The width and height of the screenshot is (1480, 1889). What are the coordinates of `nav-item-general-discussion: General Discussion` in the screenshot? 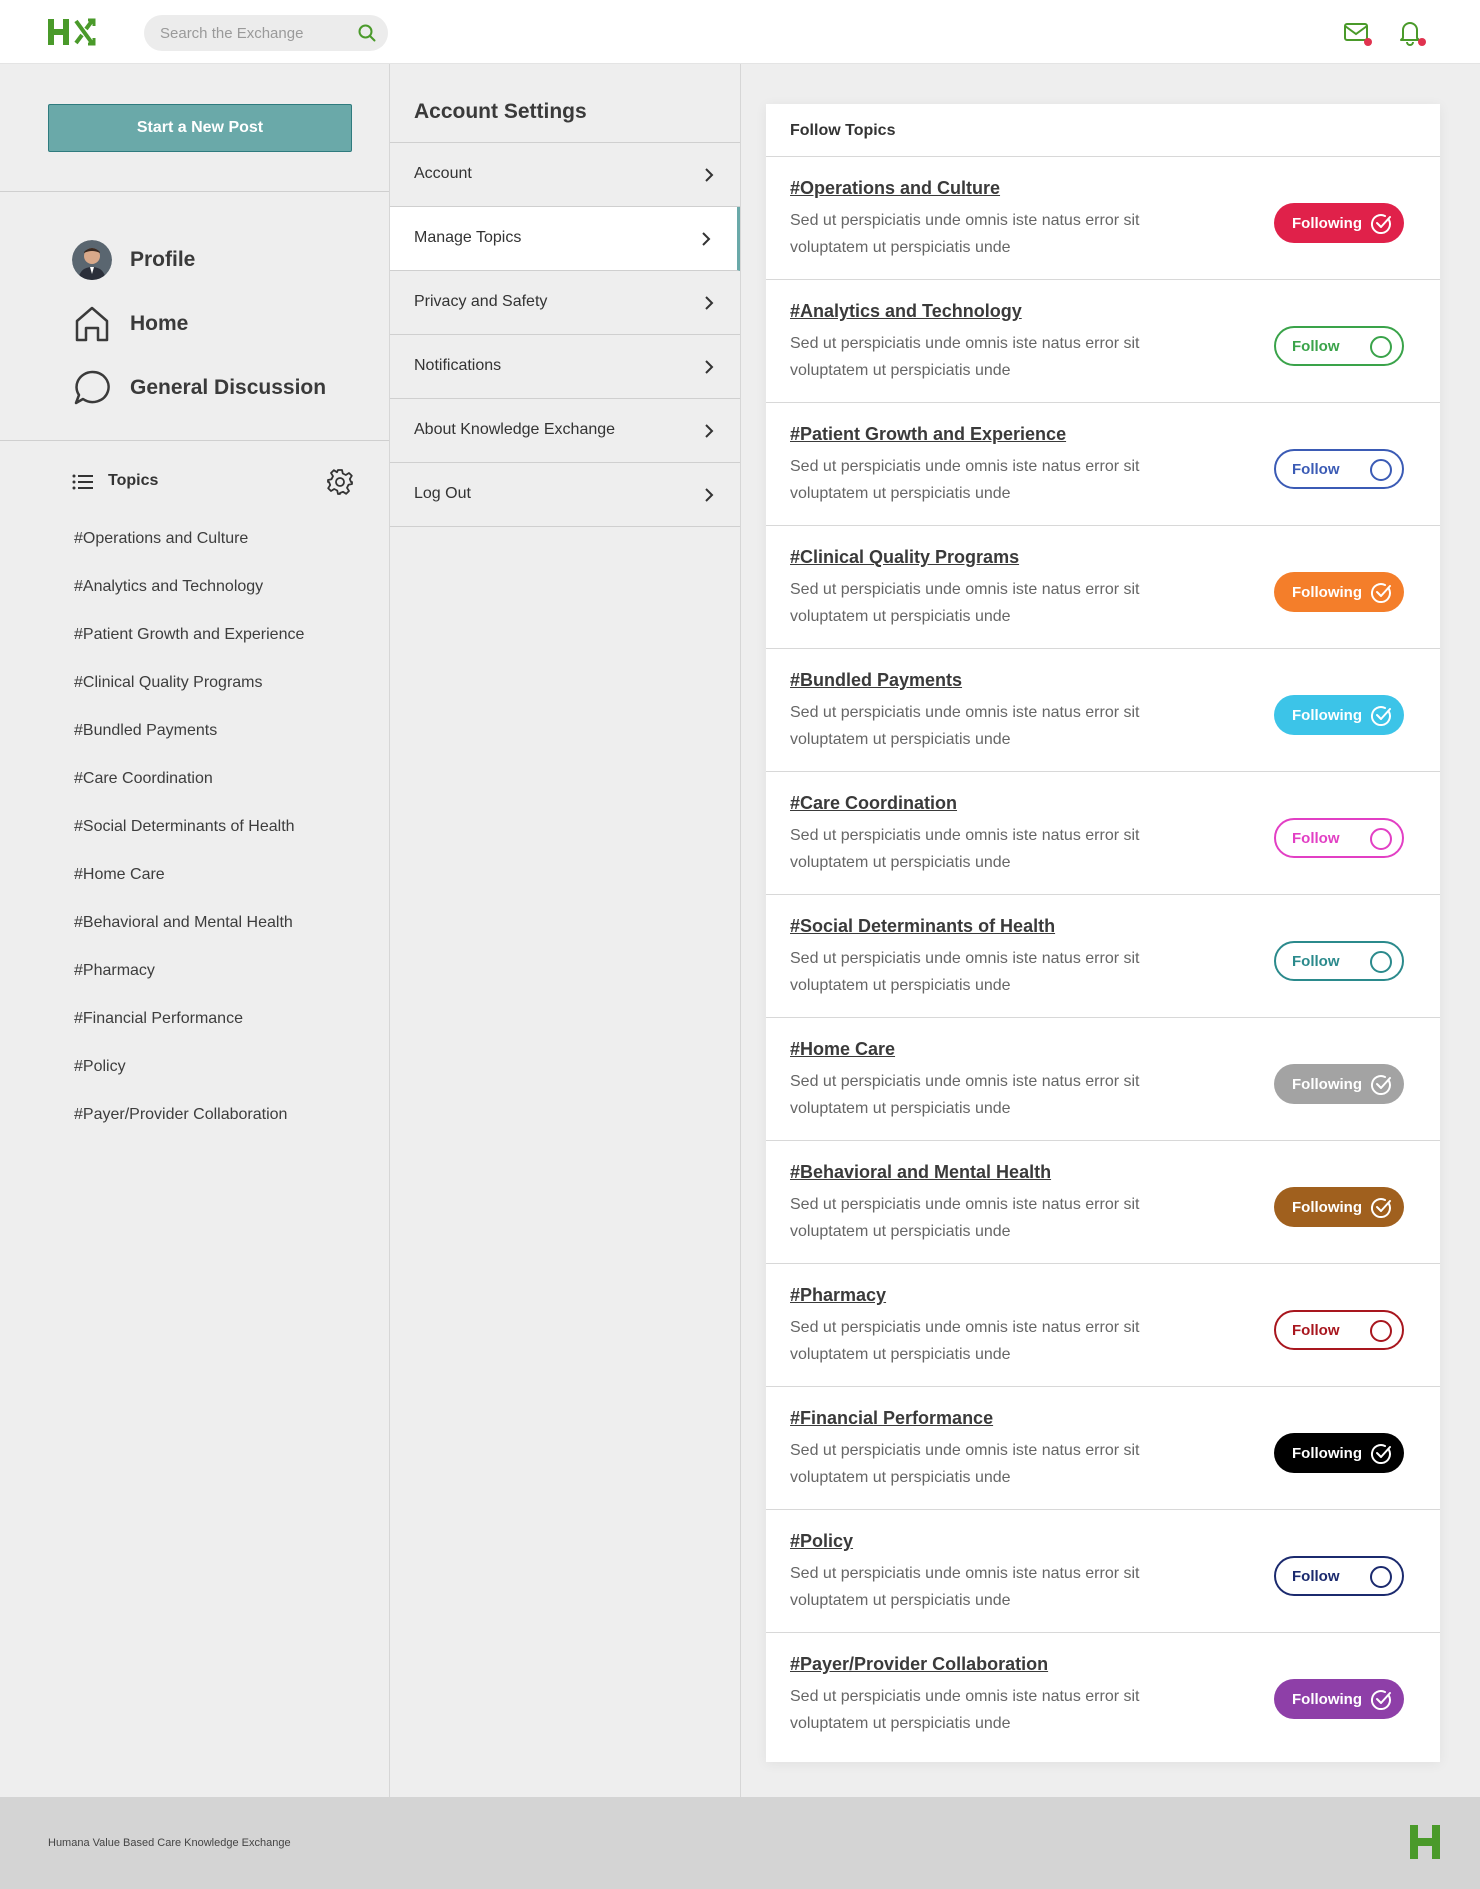 It's located at (199, 388).